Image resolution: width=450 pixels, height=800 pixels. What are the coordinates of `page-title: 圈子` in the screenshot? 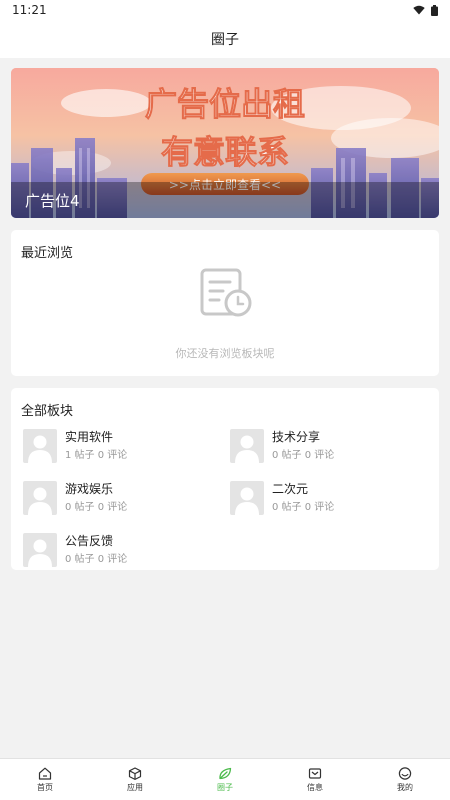 It's located at (225, 40).